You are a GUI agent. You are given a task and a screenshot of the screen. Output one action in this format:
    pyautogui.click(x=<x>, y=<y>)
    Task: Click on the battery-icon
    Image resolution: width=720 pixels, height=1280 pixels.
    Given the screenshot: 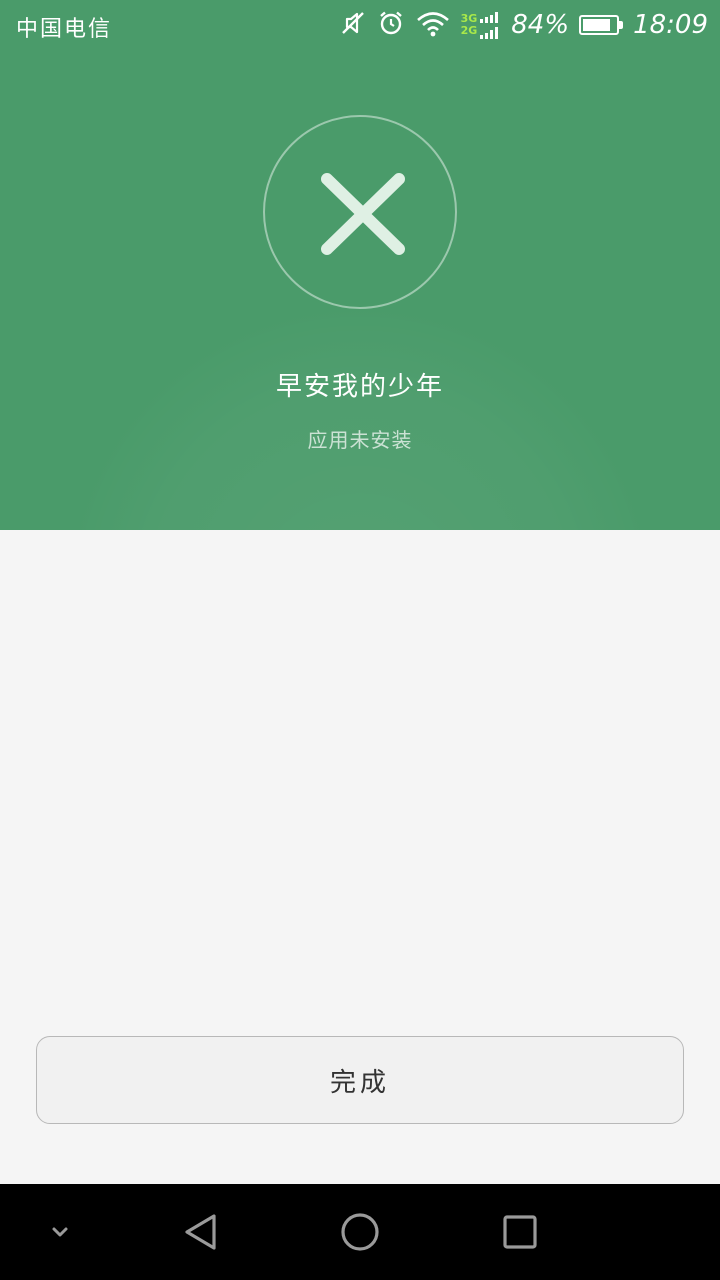 What is the action you would take?
    pyautogui.click(x=601, y=25)
    